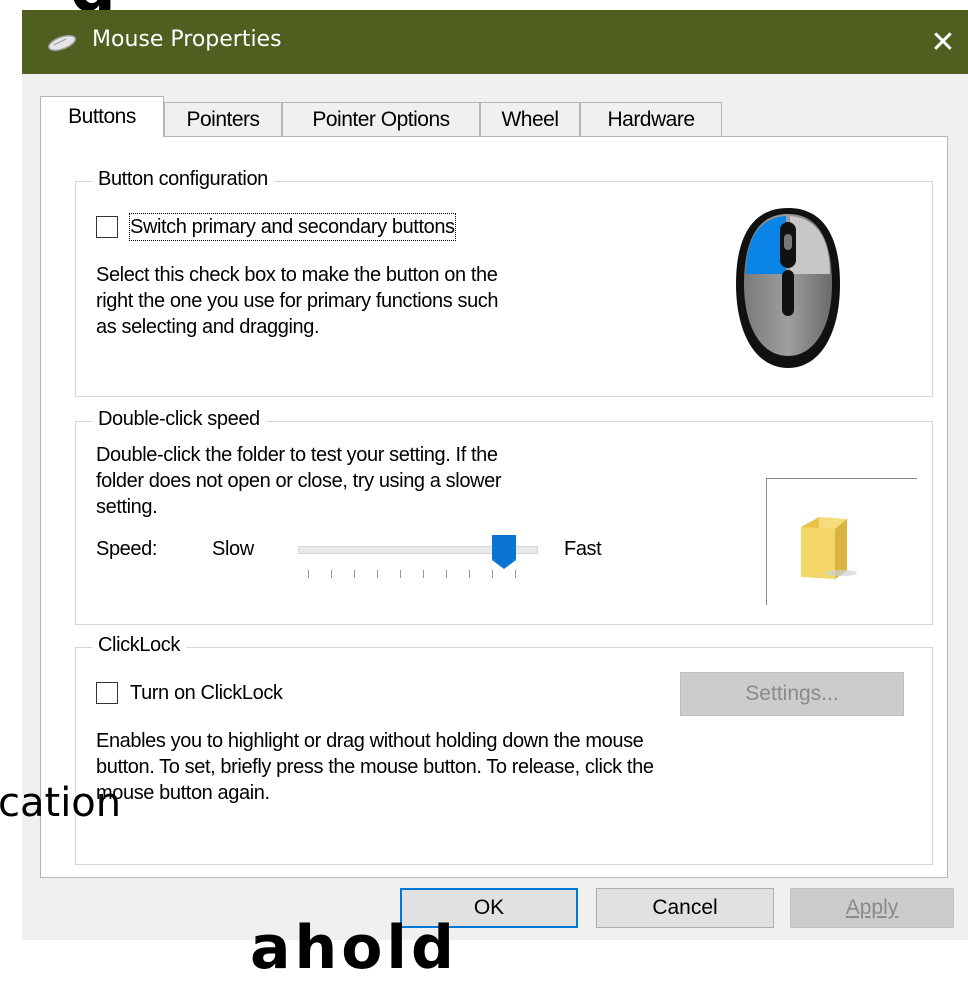 This screenshot has height=983, width=968. What do you see at coordinates (183, 793) in the screenshot?
I see `clicklock-description-line: mouse button again.` at bounding box center [183, 793].